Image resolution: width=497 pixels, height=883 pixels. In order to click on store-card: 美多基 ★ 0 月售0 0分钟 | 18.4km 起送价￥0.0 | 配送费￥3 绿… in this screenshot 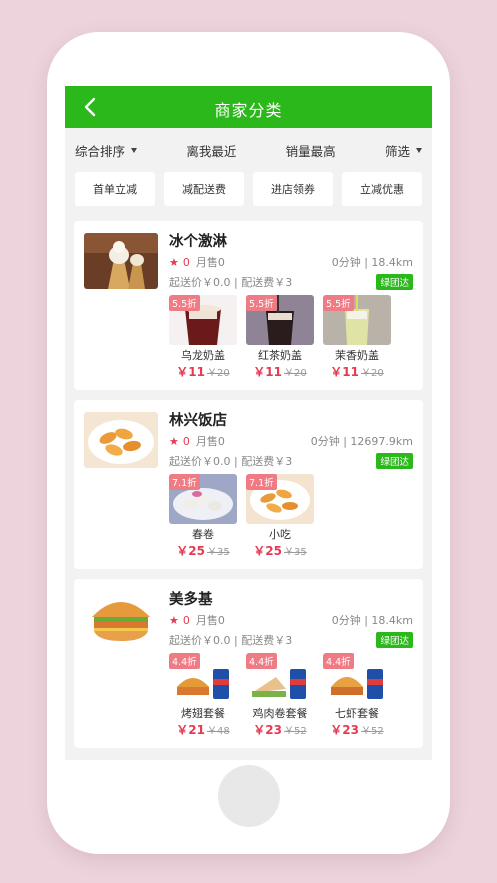, I will do `click(248, 663)`.